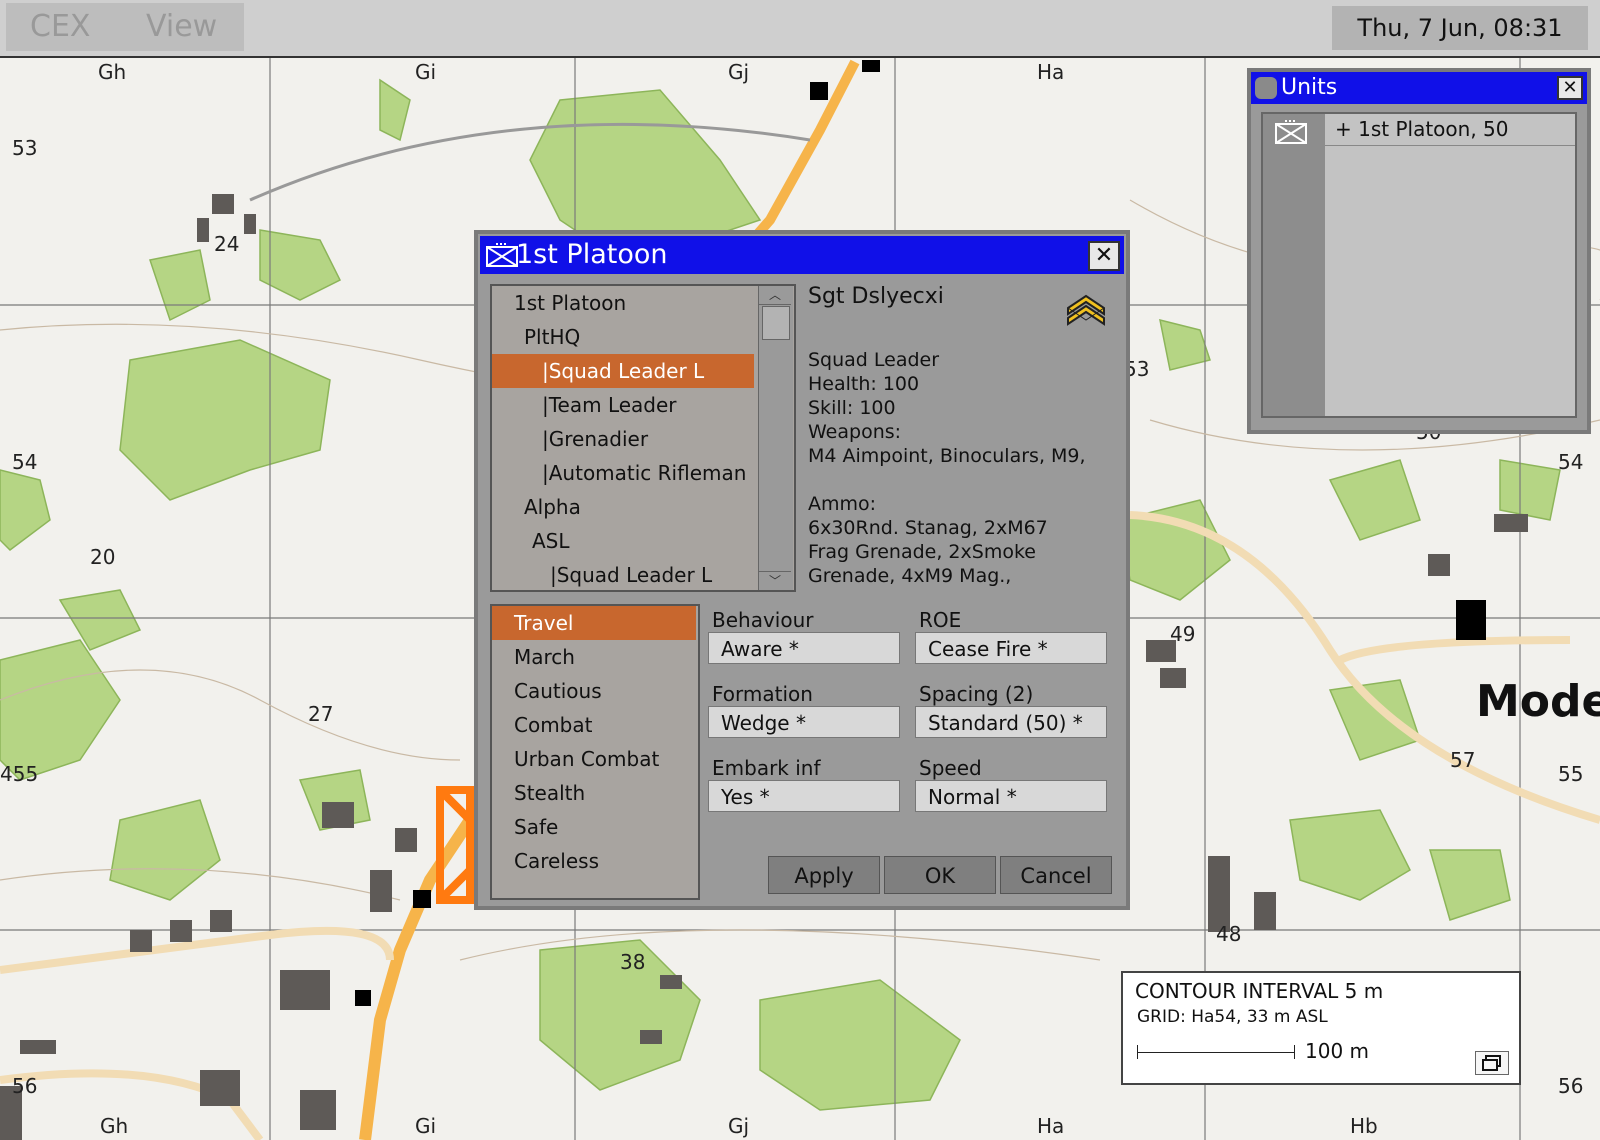  I want to click on ammo-label: Ammo:, so click(842, 504).